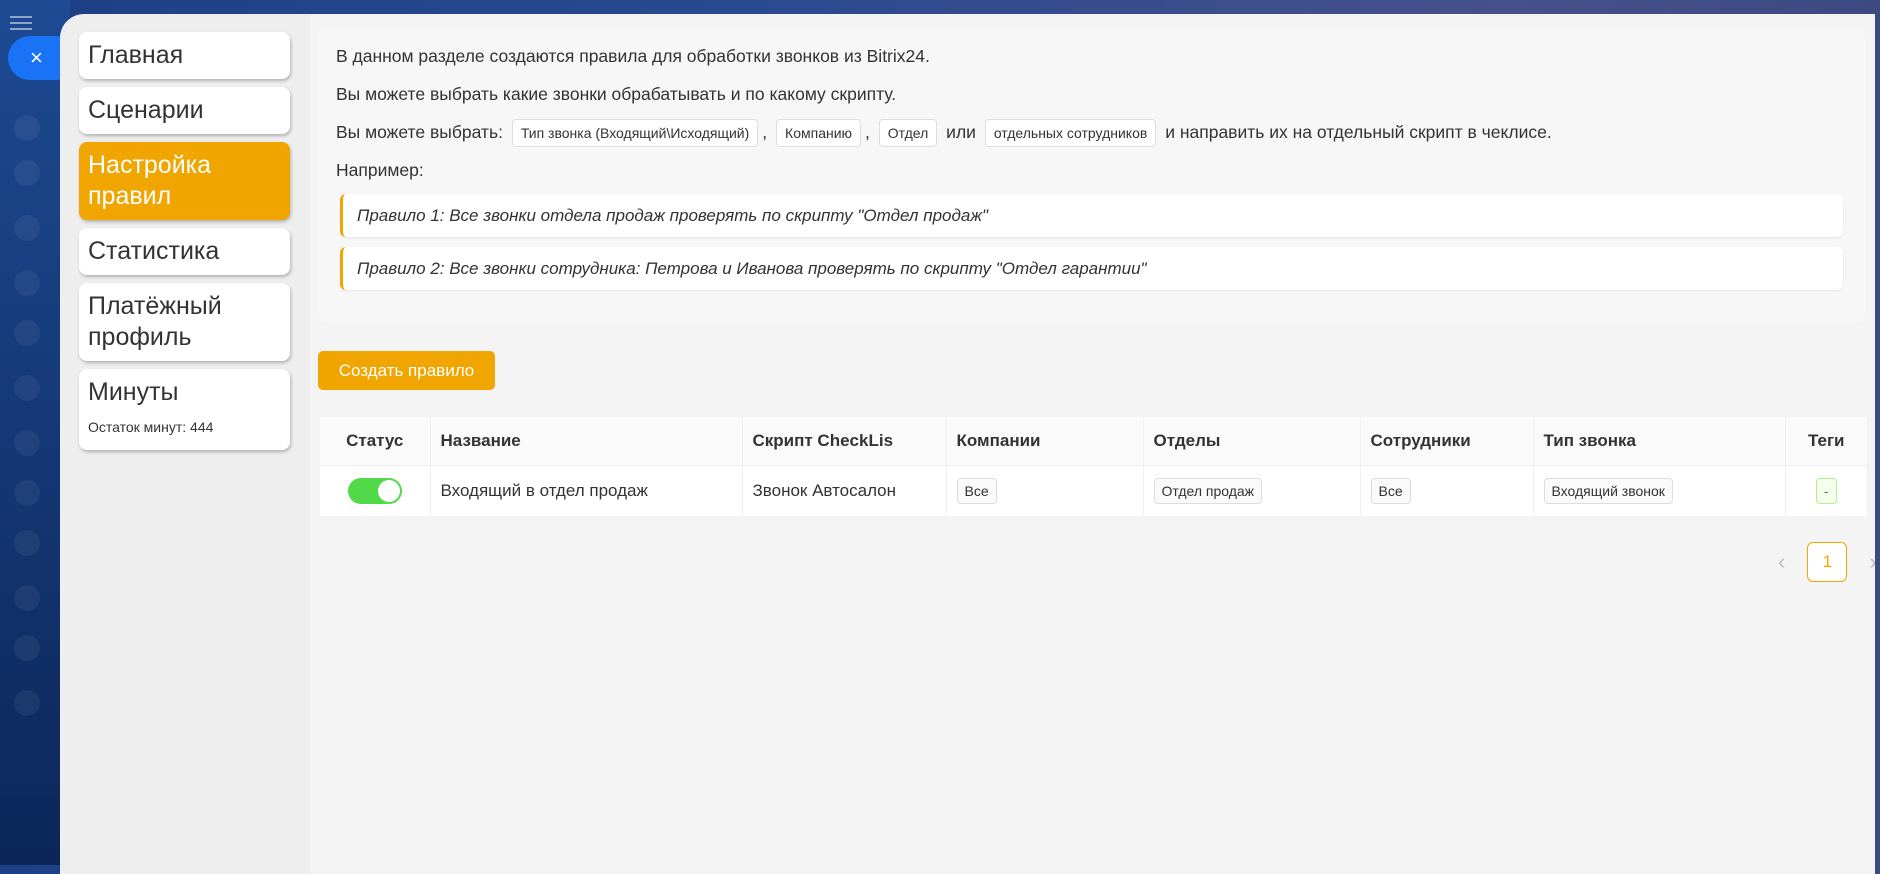 The image size is (1880, 874). I want to click on menu-item-minutes: Минуты Остаток минут: 444, so click(184, 409).